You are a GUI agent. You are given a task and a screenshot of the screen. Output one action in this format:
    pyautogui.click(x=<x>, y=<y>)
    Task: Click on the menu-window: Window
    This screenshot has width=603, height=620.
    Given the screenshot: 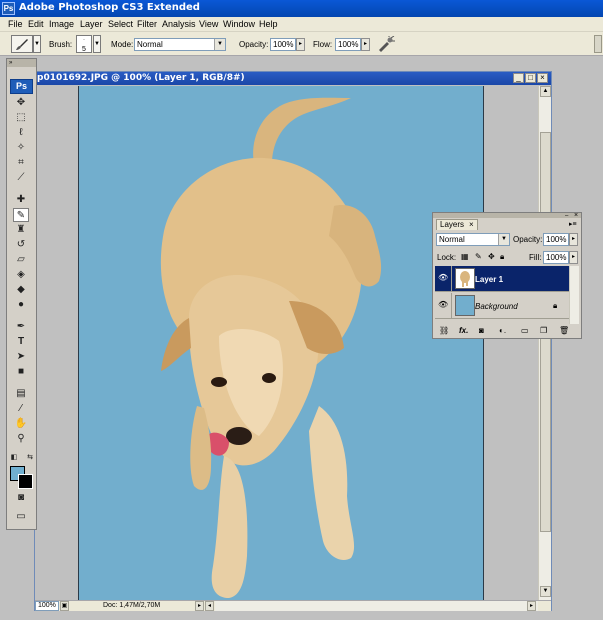 What is the action you would take?
    pyautogui.click(x=239, y=24)
    